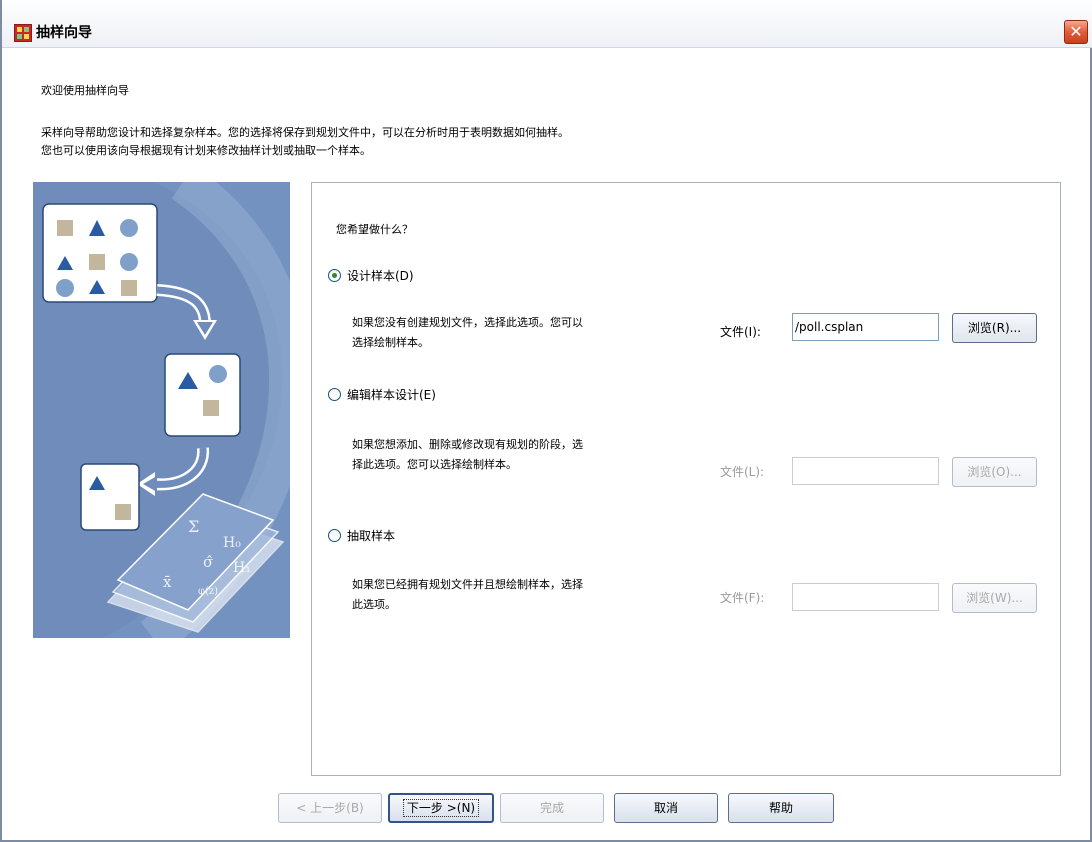 The width and height of the screenshot is (1092, 842). I want to click on option-design-sample-description: 如果您没有创建规划文件，选择此选项。您可以 选择绘制样本。, so click(537, 333).